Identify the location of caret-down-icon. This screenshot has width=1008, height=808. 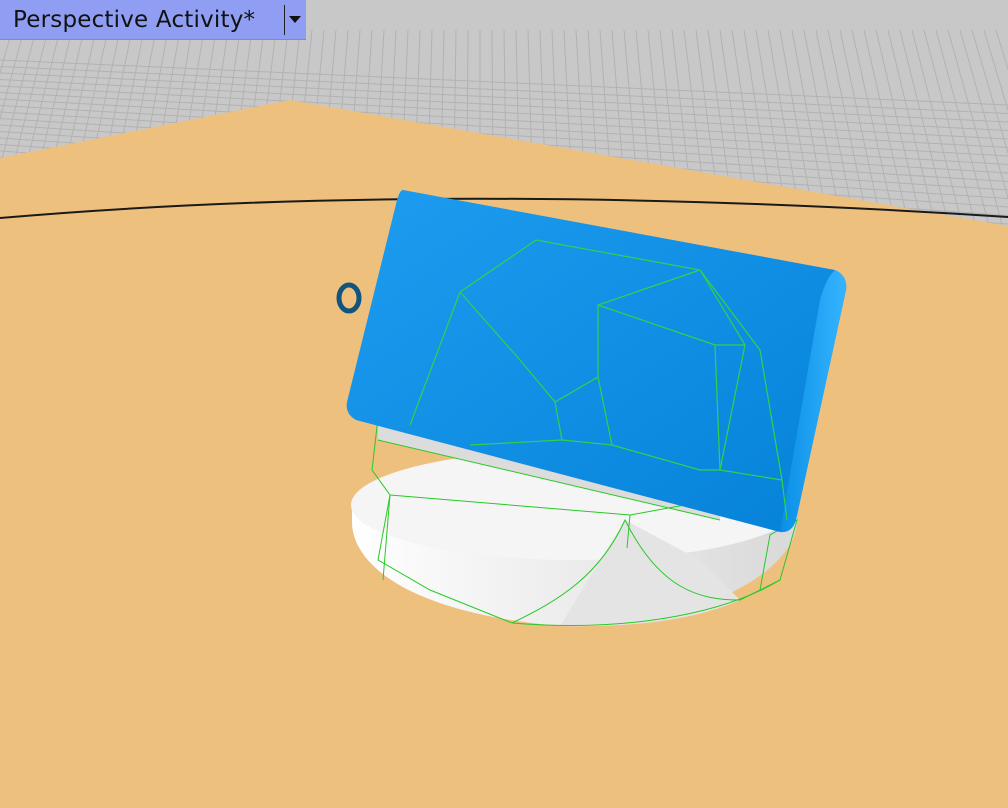
(295, 19).